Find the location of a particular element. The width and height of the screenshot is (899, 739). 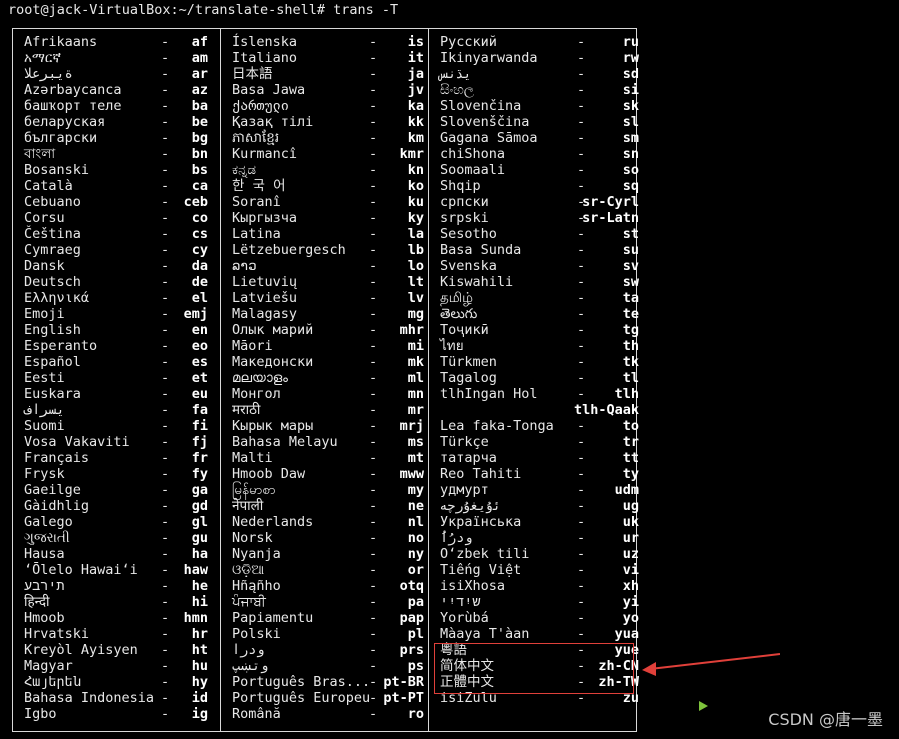

chinese-highlight-box is located at coordinates (534, 668).